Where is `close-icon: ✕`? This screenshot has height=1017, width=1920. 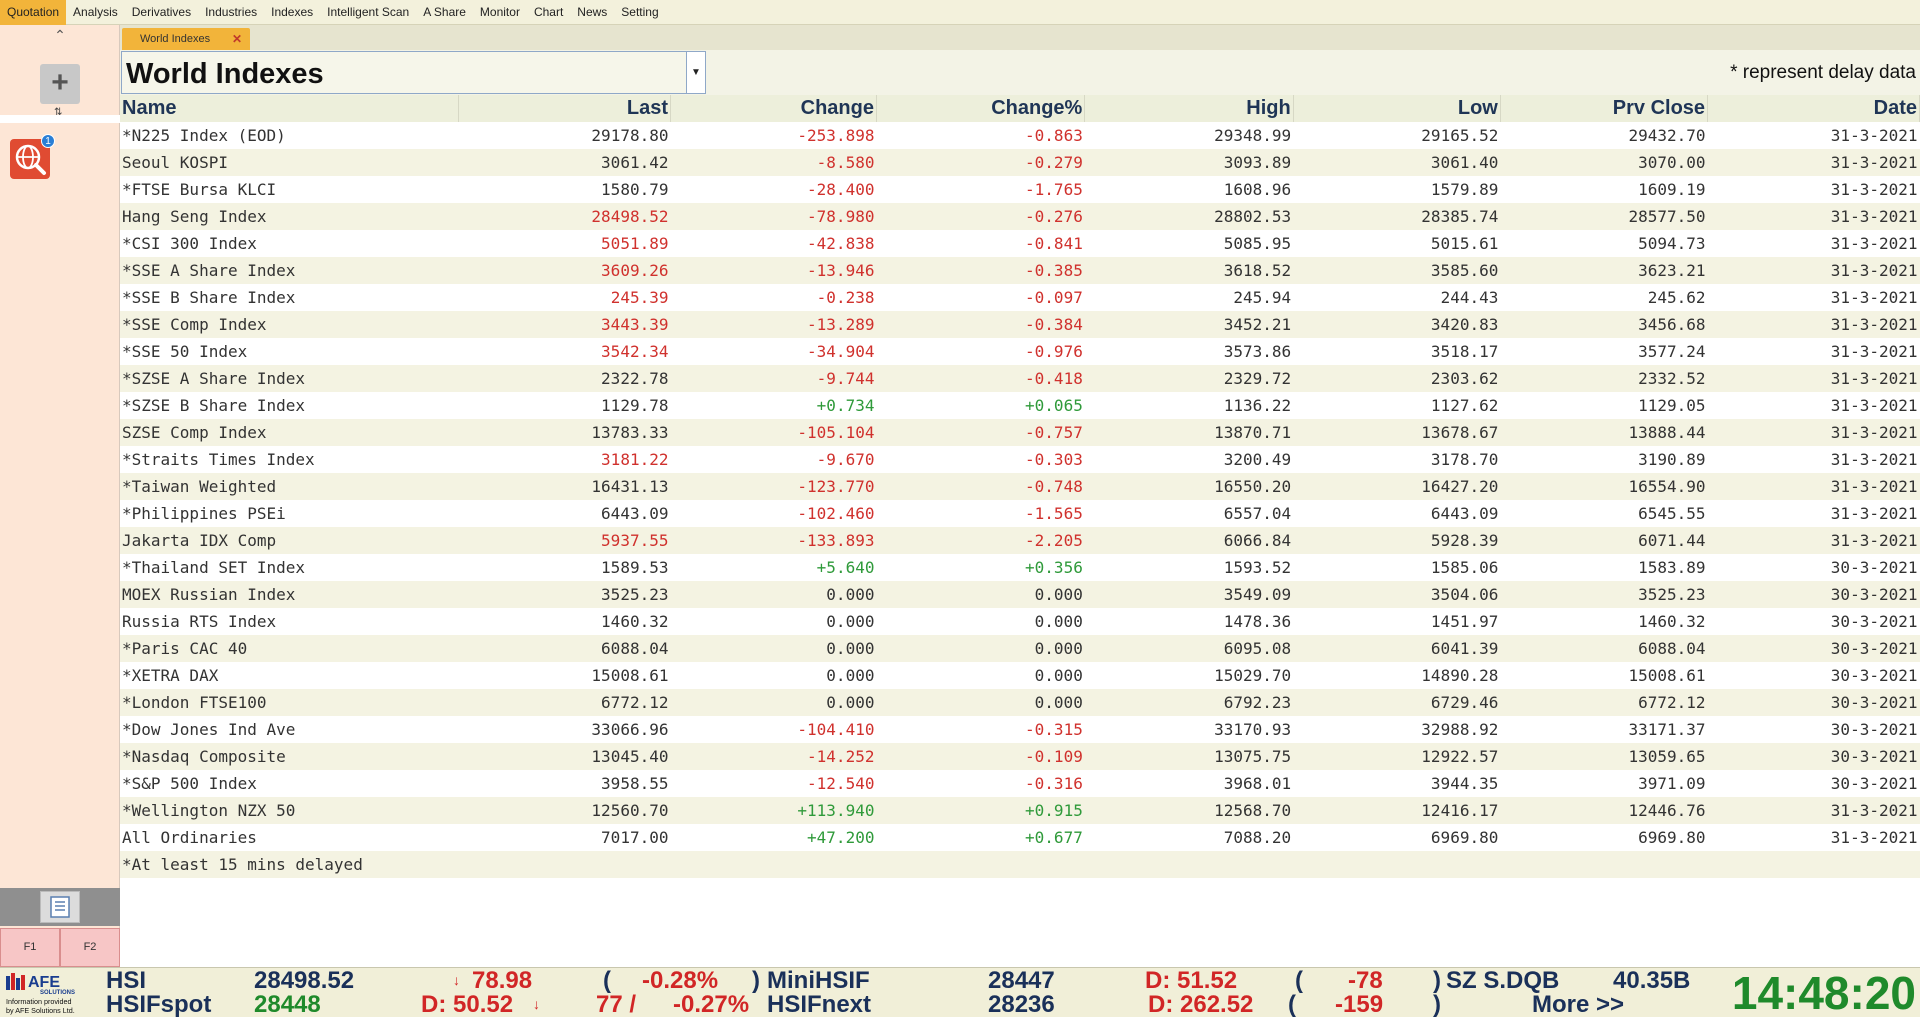
close-icon: ✕ is located at coordinates (237, 39).